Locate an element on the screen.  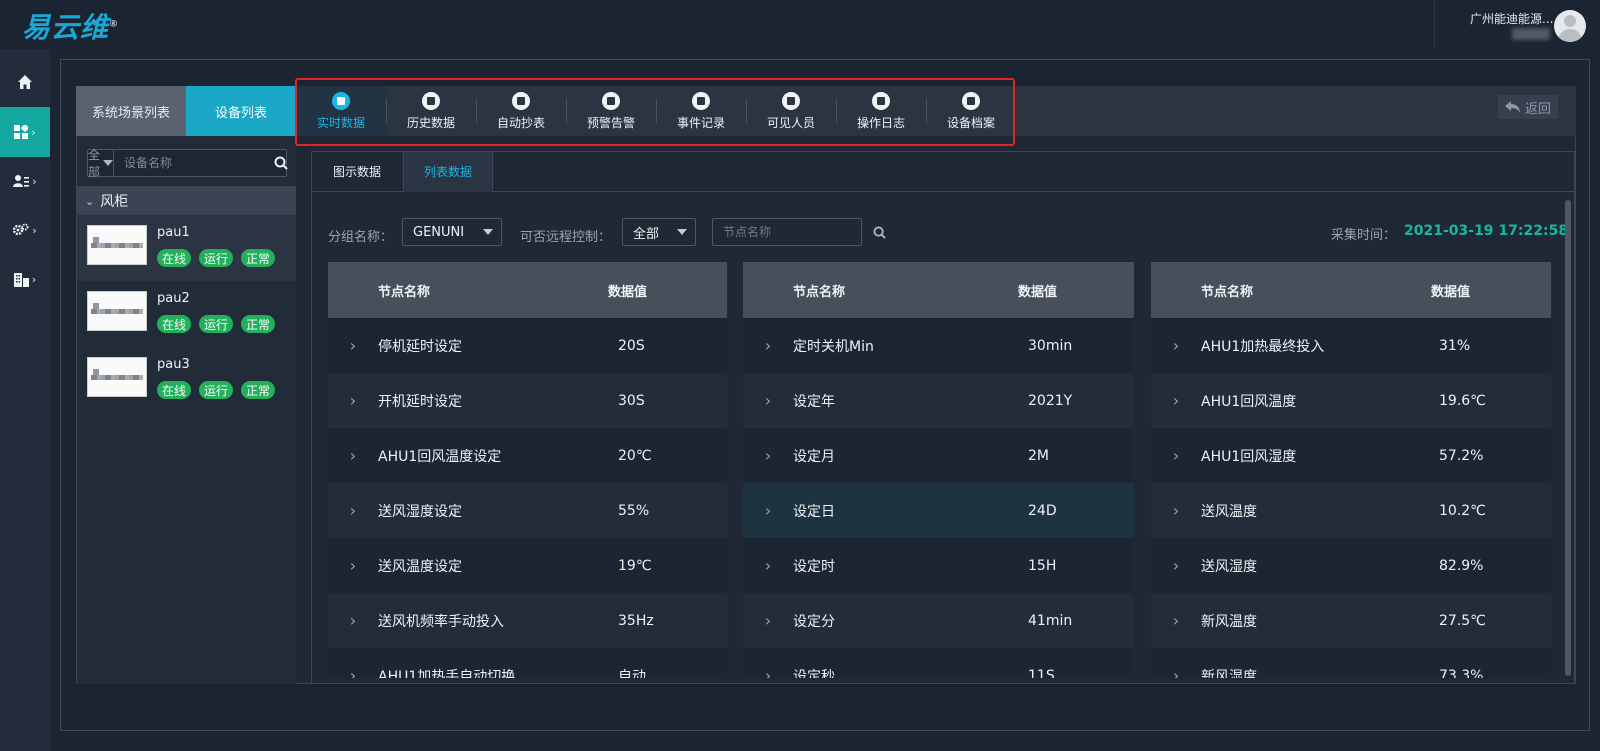
tab-device-list: 设备列表 is located at coordinates (241, 111).